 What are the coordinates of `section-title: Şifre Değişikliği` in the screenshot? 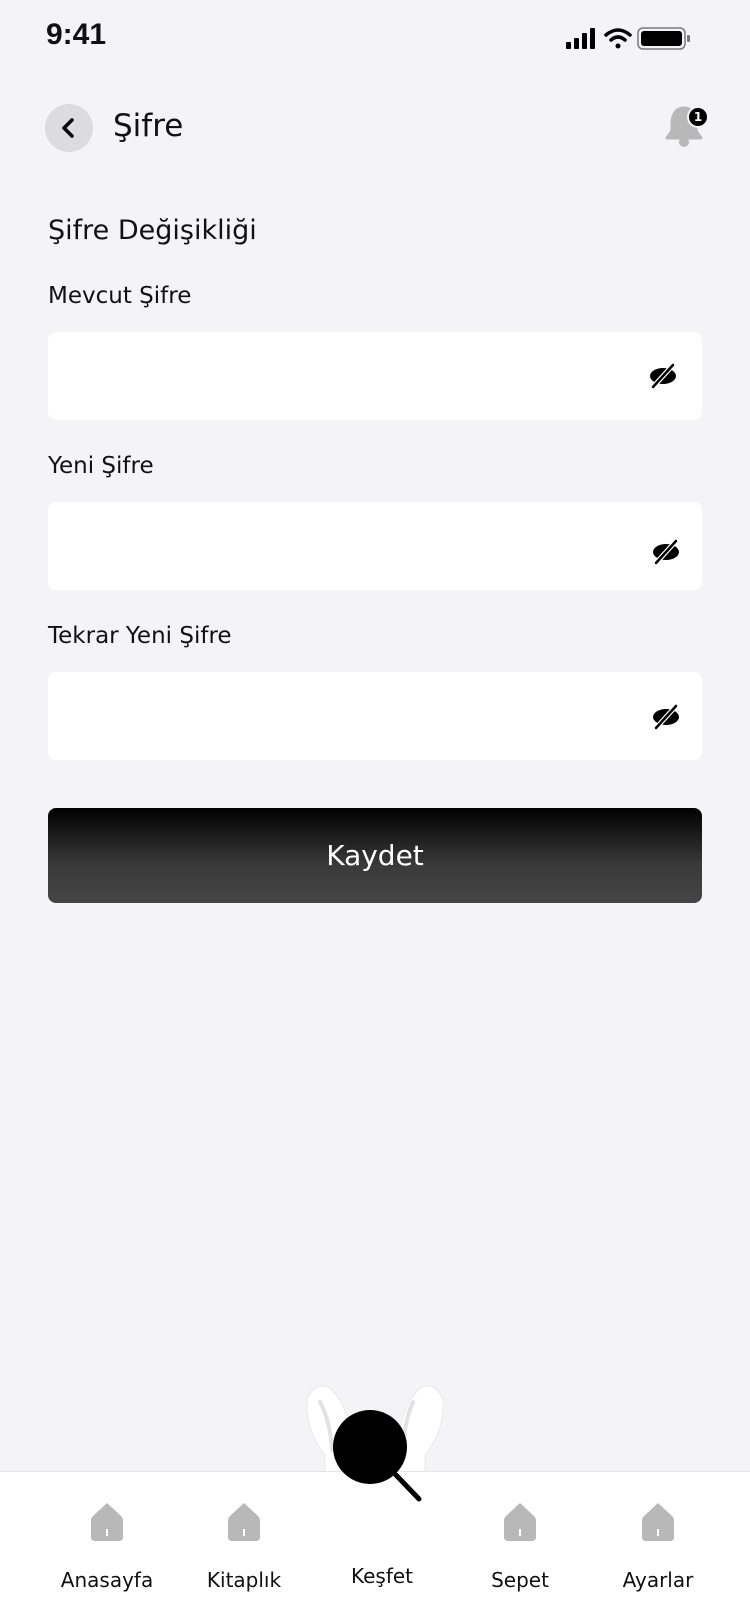 It's located at (152, 230).